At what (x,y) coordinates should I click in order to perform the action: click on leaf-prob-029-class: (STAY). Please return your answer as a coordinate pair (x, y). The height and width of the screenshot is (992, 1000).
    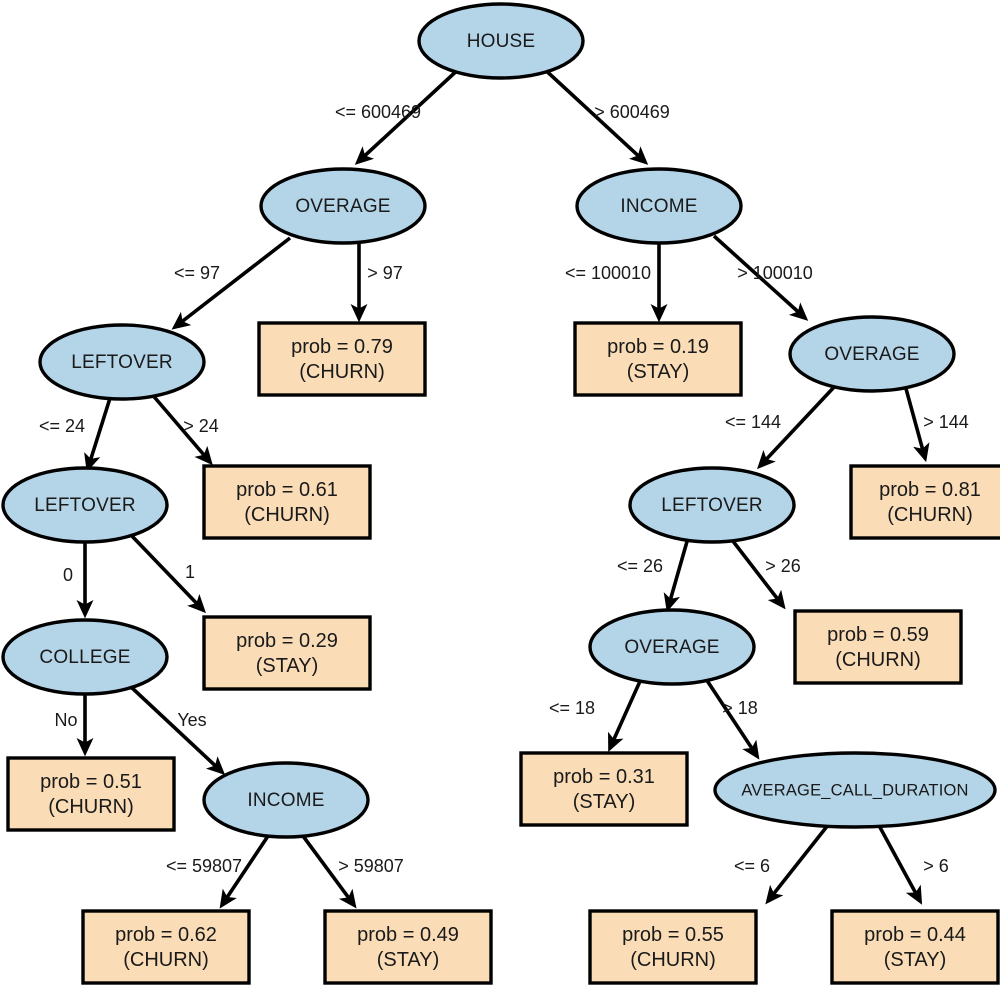
    Looking at the image, I should click on (287, 666).